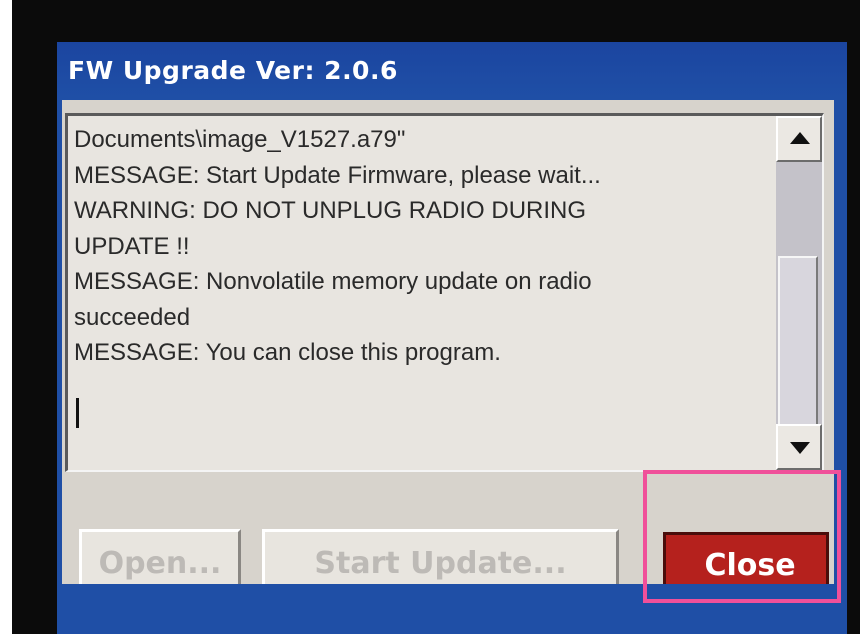  I want to click on log-line: Documents\image_V1527.a79", so click(240, 139).